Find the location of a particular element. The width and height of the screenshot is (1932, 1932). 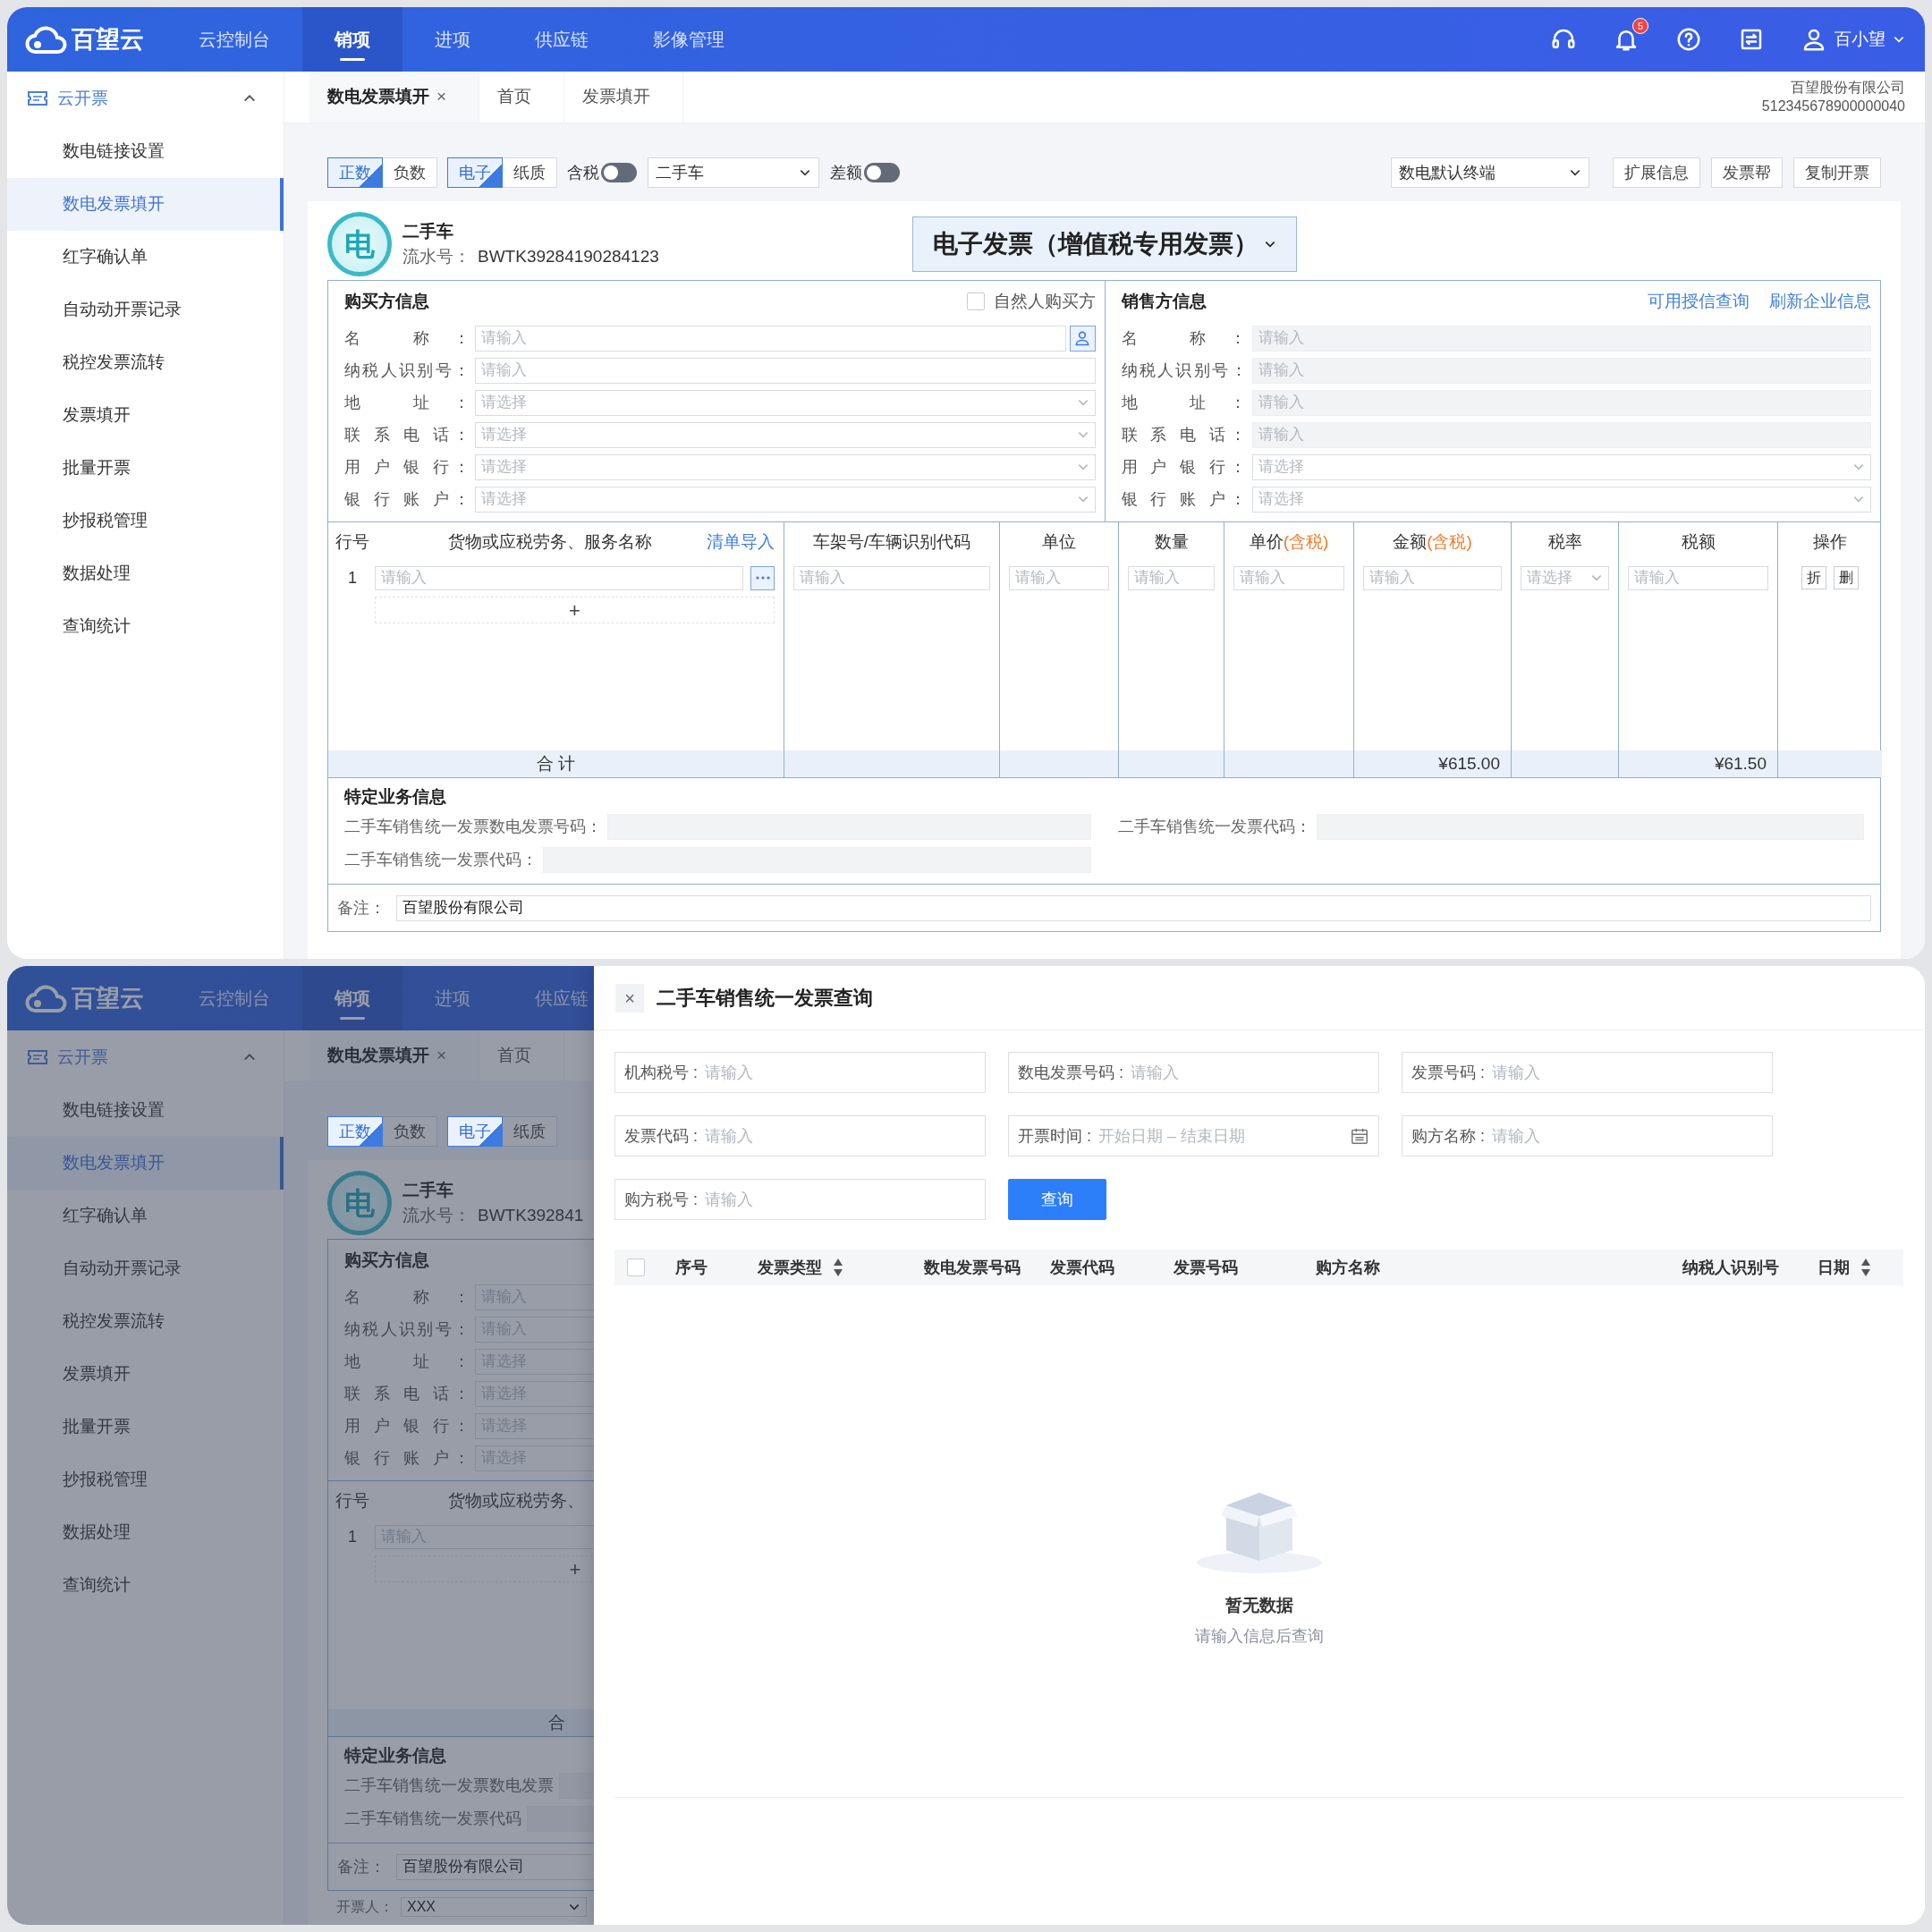

invoice-title-dropdown: 电子发票（增值税专用发票） is located at coordinates (1104, 244).